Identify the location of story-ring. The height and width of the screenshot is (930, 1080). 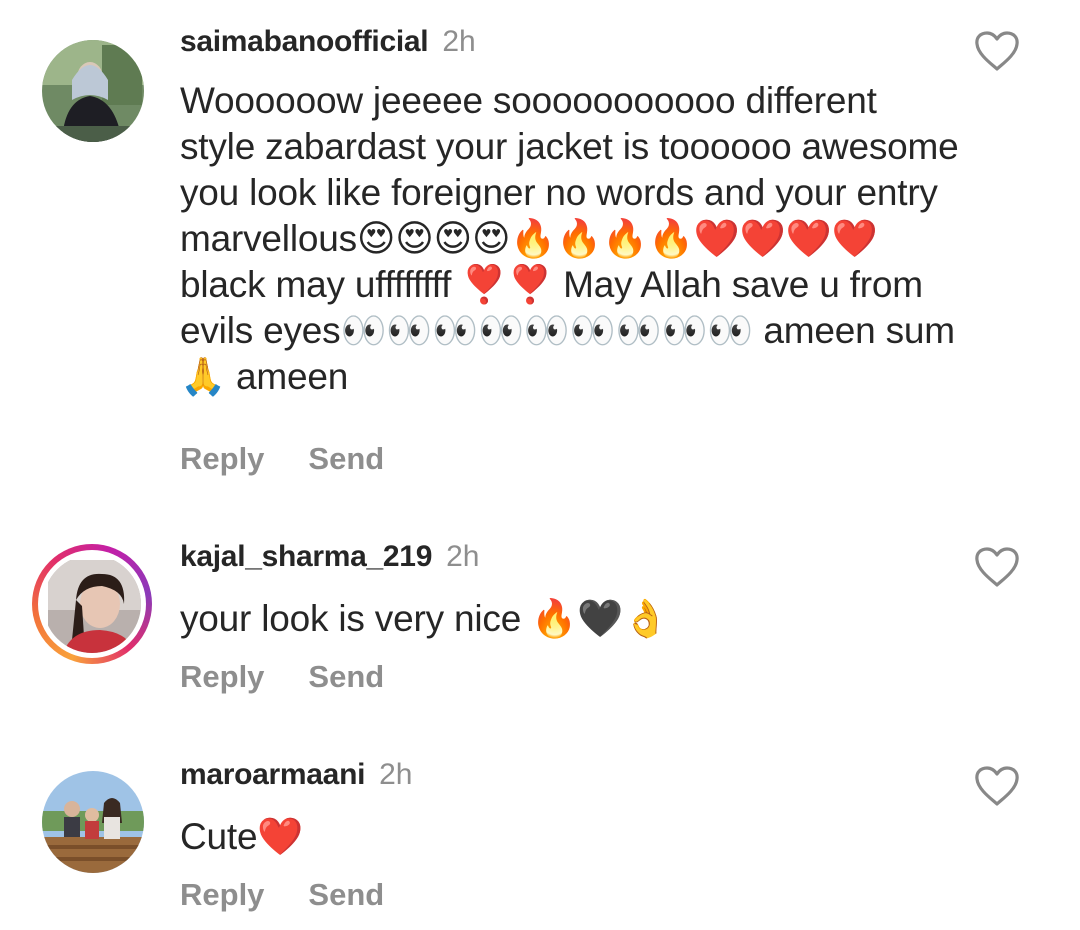
(92, 604).